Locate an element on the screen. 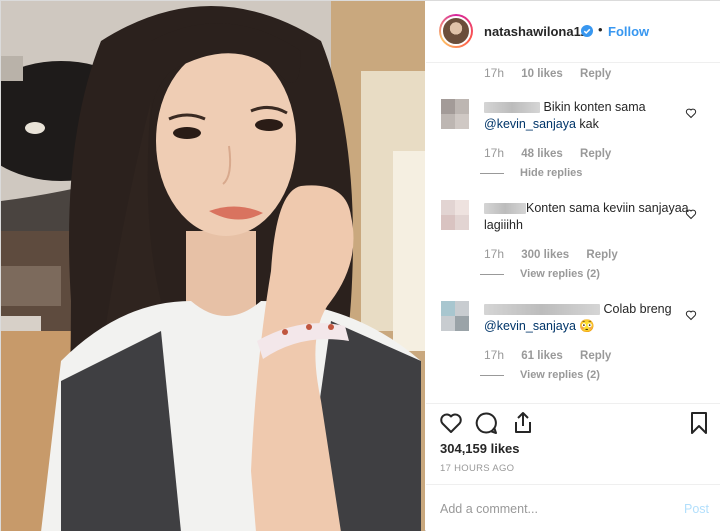 The height and width of the screenshot is (531, 720). follow-button: Follow is located at coordinates (628, 31).